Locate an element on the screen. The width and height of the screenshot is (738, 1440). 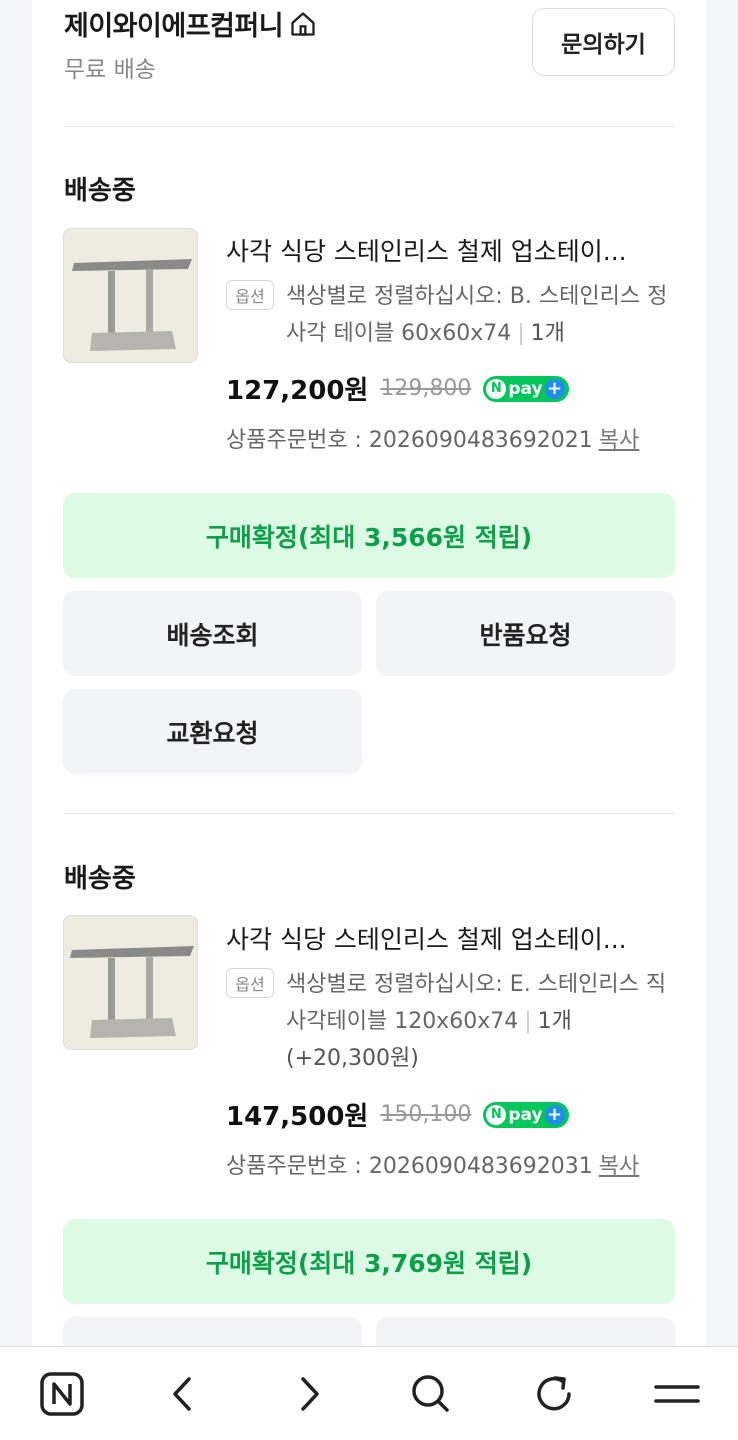
order-number-text: 상품주문번호 : 2026090483692021 is located at coordinates (409, 440).